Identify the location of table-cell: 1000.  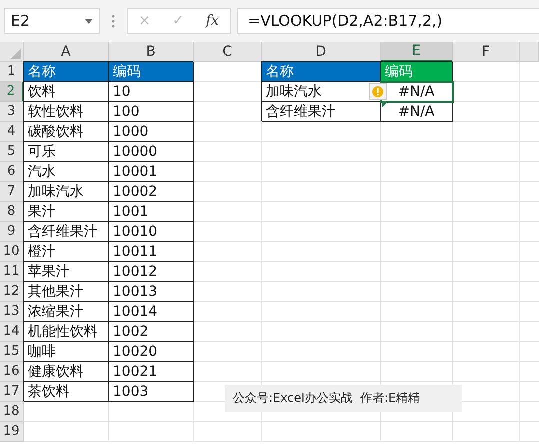
(151, 132).